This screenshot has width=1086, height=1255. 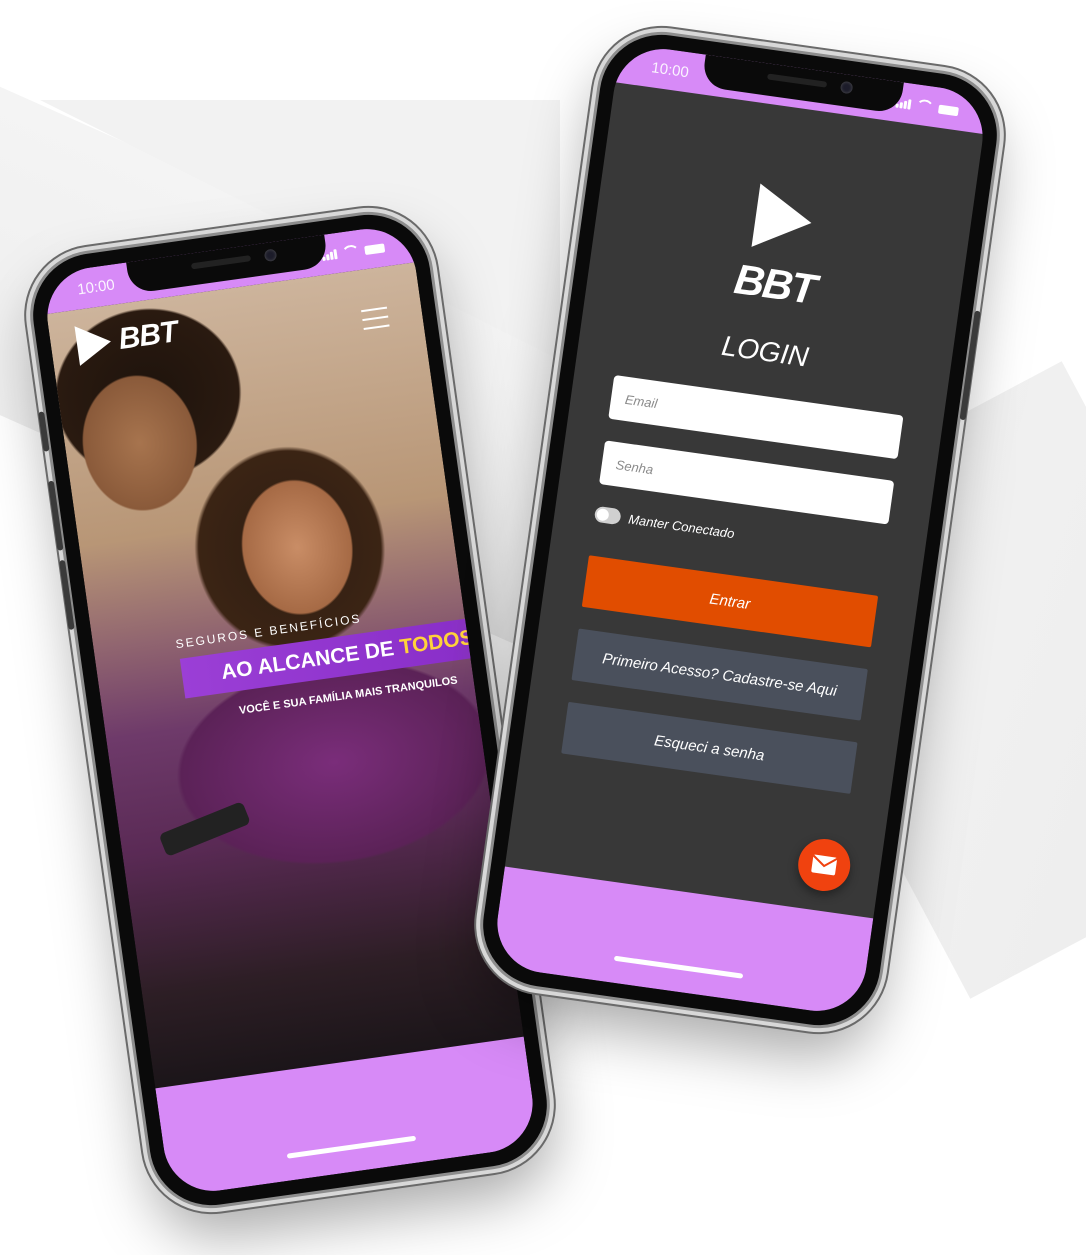 I want to click on volume-down-button, so click(x=66, y=595).